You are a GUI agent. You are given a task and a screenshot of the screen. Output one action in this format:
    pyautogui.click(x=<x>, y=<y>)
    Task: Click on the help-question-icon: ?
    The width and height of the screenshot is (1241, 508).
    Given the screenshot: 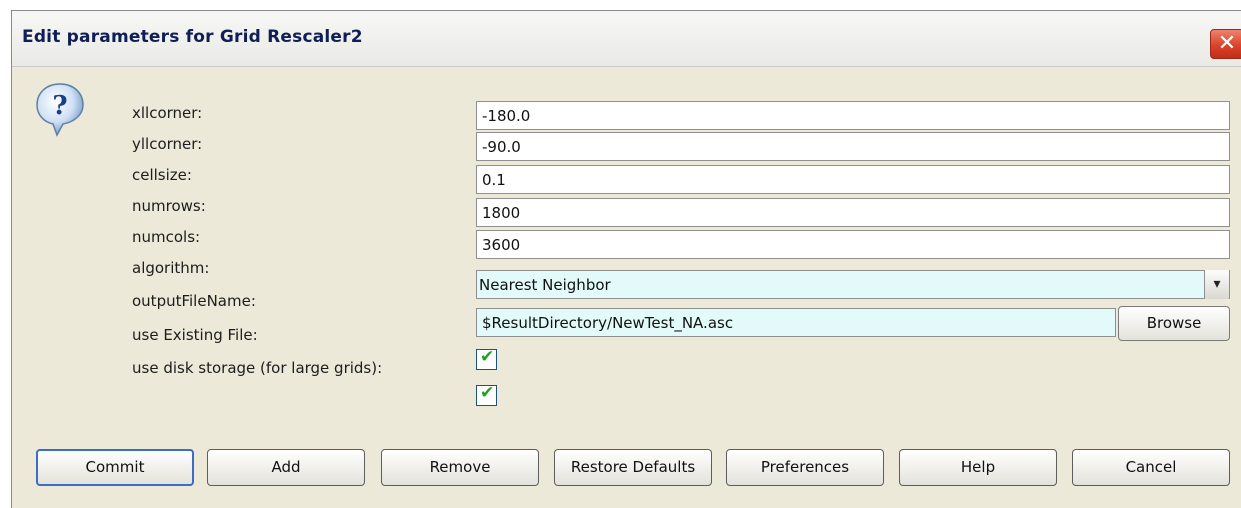 What is the action you would take?
    pyautogui.click(x=60, y=110)
    